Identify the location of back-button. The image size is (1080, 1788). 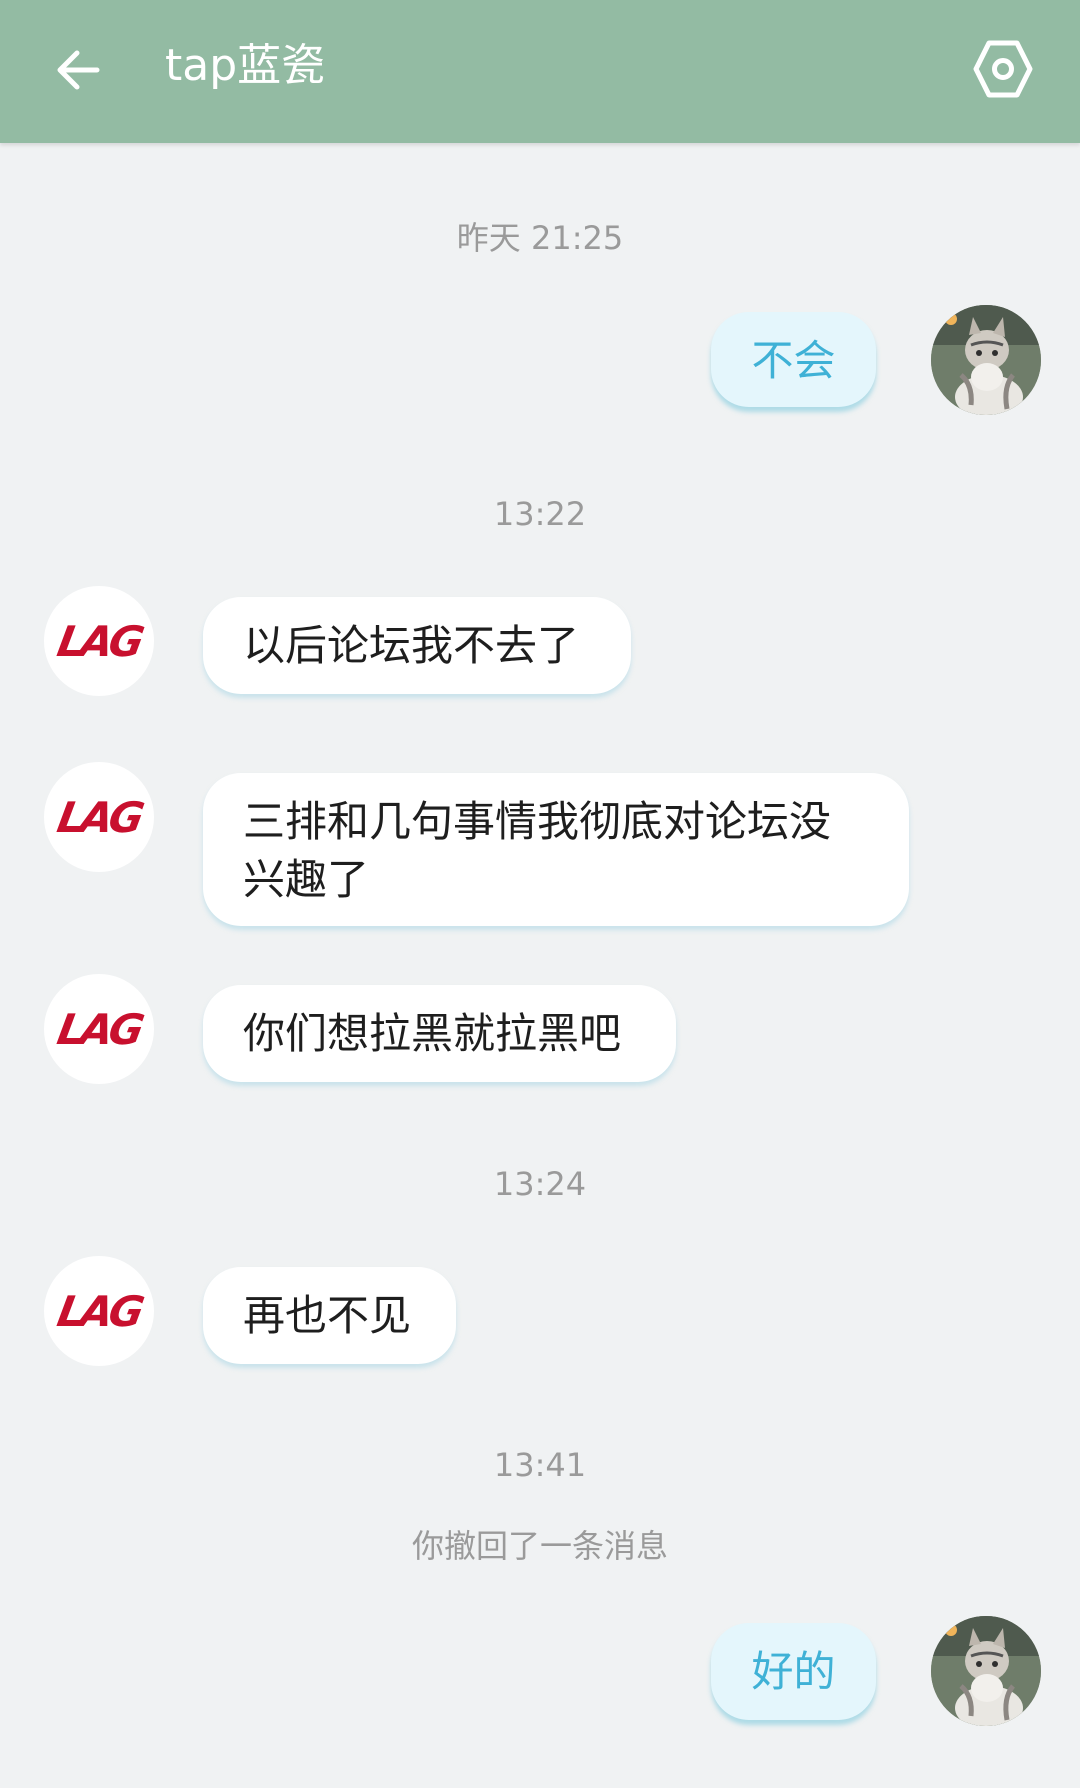
(78, 70).